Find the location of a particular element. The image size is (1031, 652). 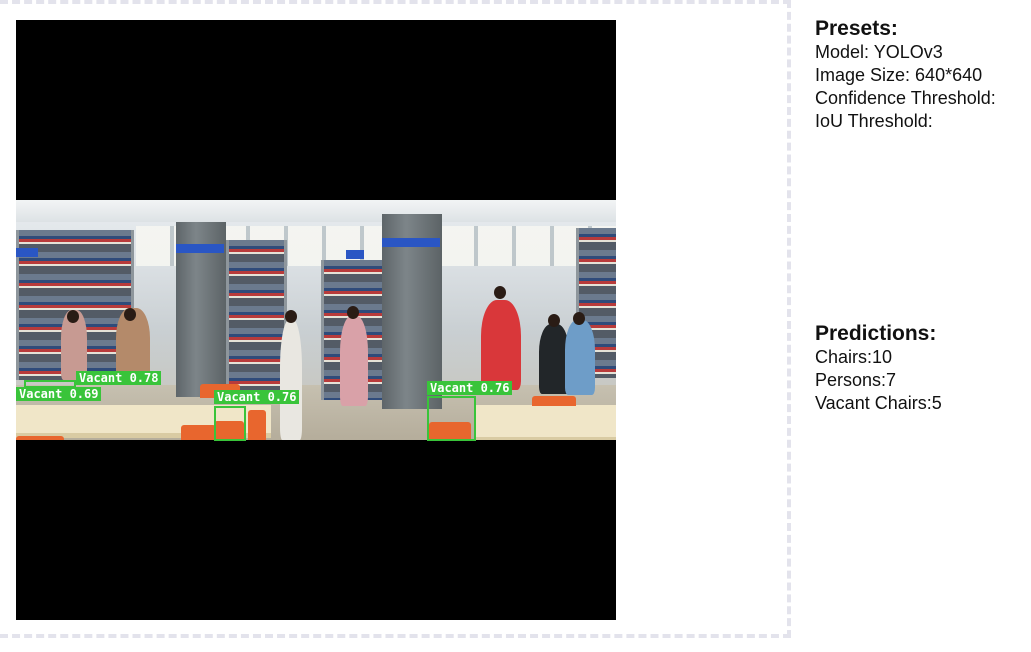

model-value: Model: YOLOv3 is located at coordinates (879, 52).